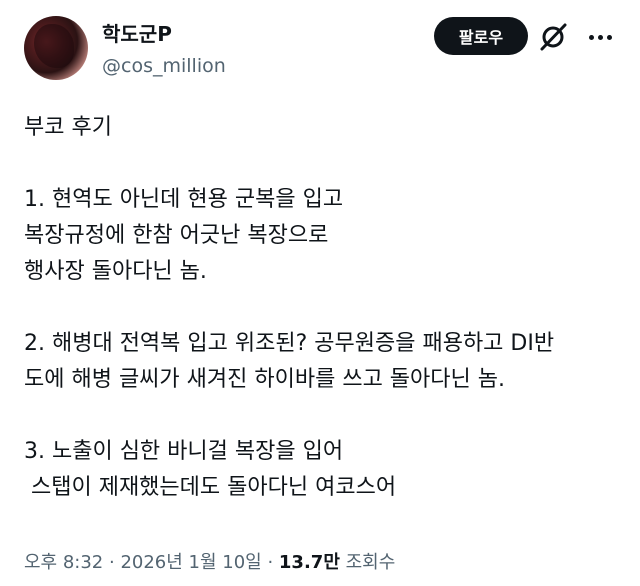 The height and width of the screenshot is (586, 640). What do you see at coordinates (63, 562) in the screenshot?
I see `tweet-time: 오후 8:32` at bounding box center [63, 562].